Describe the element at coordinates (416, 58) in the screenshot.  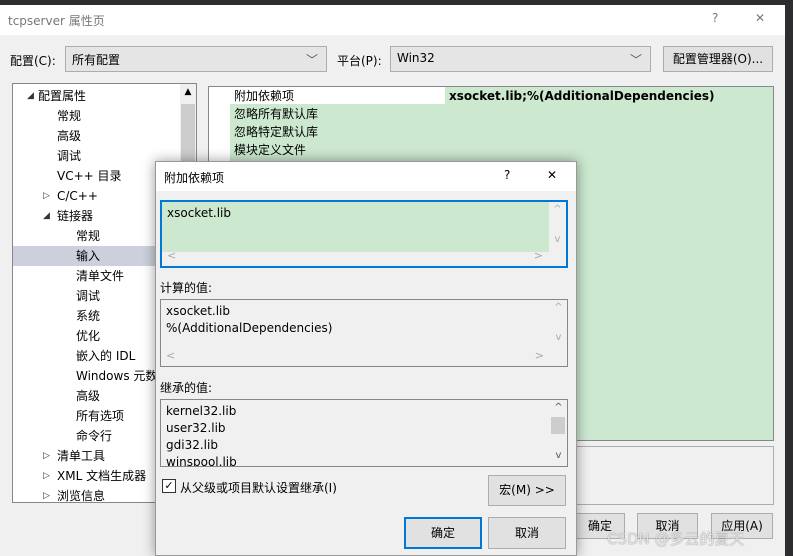
I see `platform-value: Win32` at that location.